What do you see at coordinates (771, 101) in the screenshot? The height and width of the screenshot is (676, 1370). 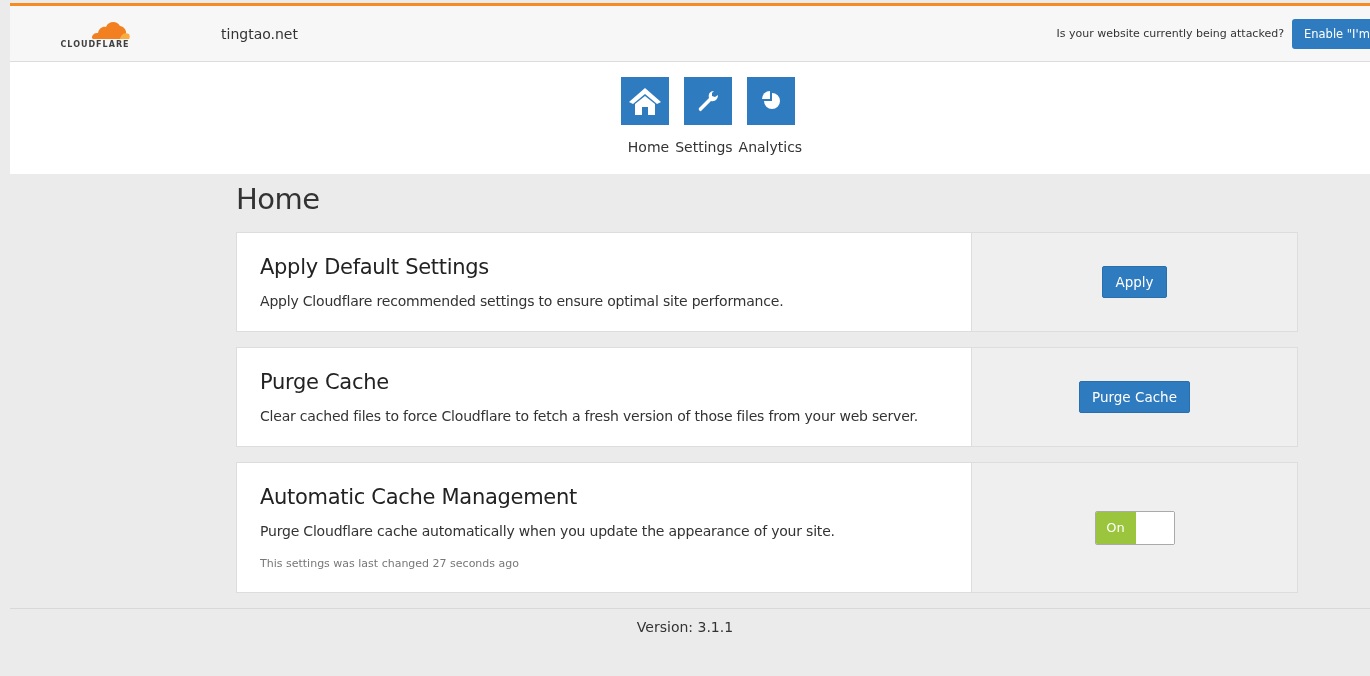 I see `pie-chart-icon` at bounding box center [771, 101].